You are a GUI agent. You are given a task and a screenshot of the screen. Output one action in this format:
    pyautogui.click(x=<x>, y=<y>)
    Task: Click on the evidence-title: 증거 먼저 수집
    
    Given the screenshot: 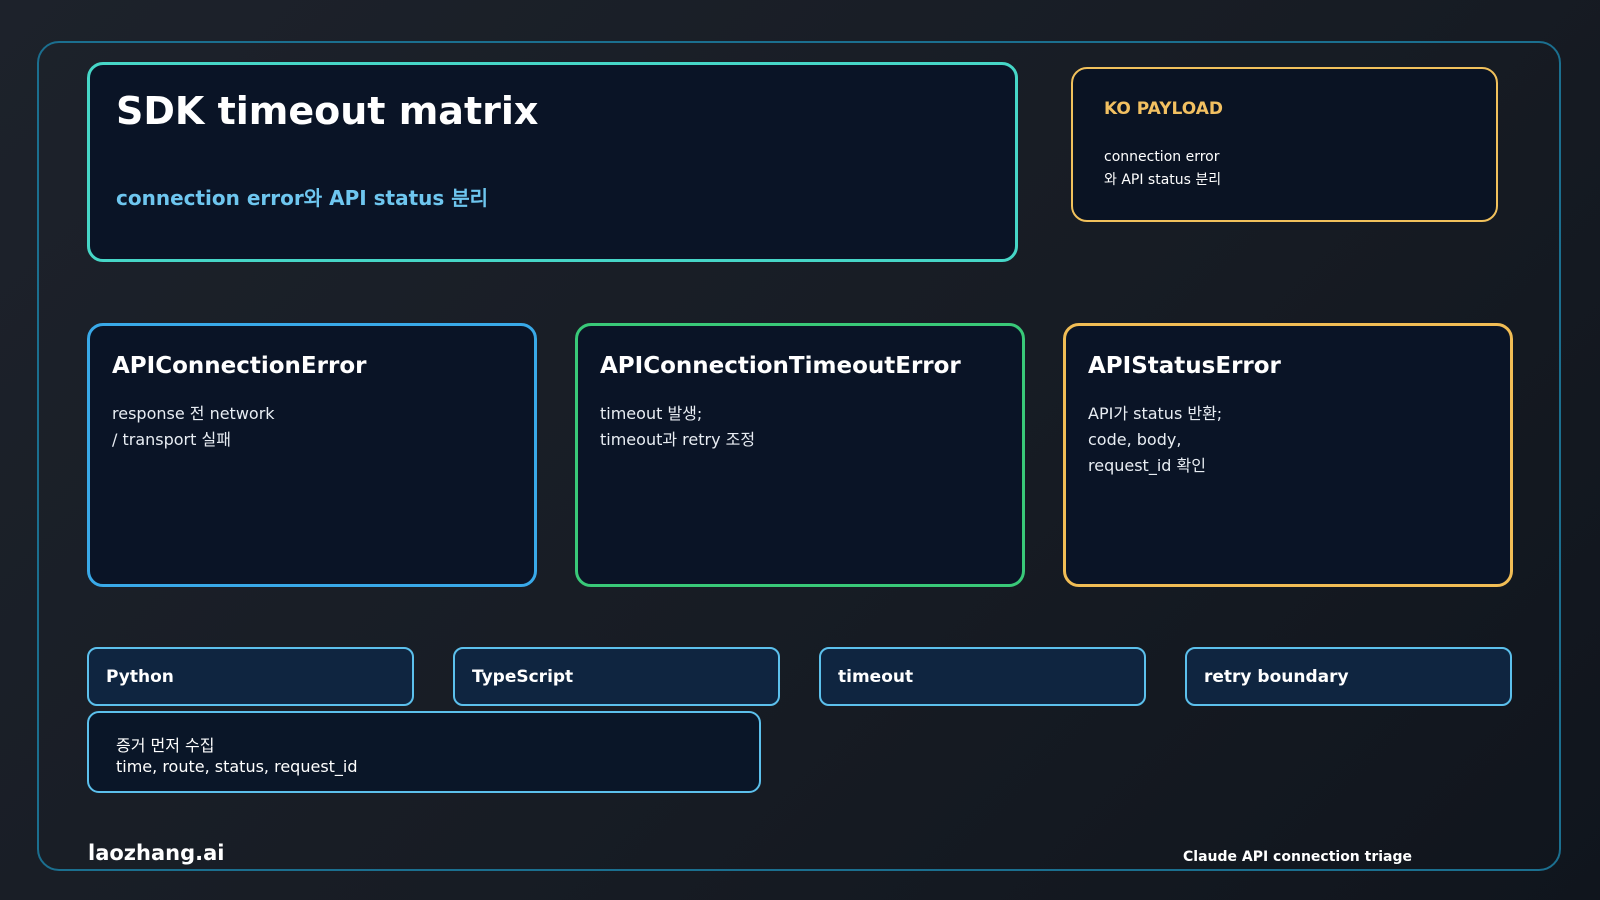 What is the action you would take?
    pyautogui.click(x=165, y=745)
    